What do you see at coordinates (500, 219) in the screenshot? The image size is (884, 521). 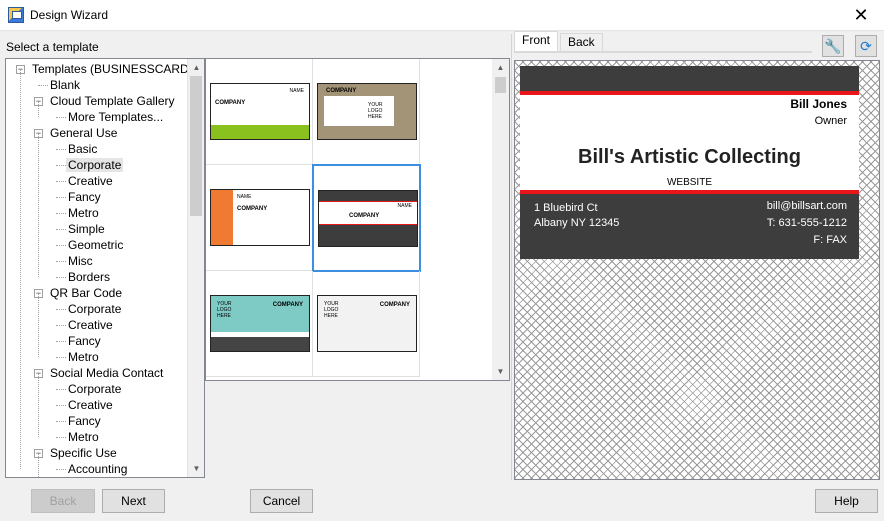 I see `grid-scrollbar: ▲ ▼` at bounding box center [500, 219].